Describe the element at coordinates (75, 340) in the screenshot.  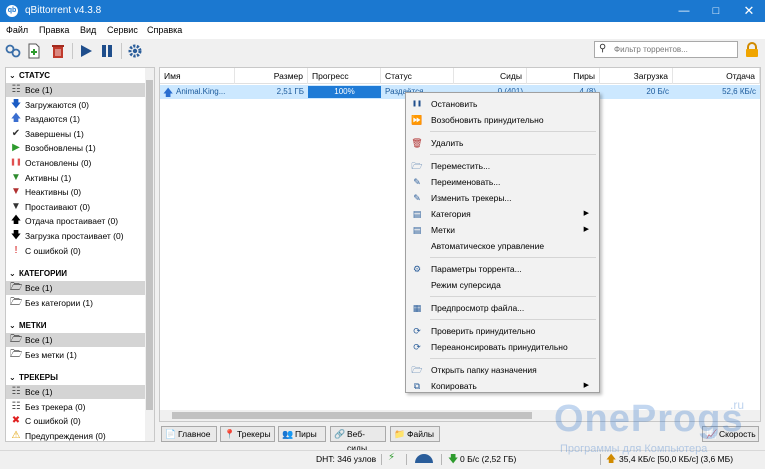
I see `tag-all: 🗁 Все (1)` at that location.